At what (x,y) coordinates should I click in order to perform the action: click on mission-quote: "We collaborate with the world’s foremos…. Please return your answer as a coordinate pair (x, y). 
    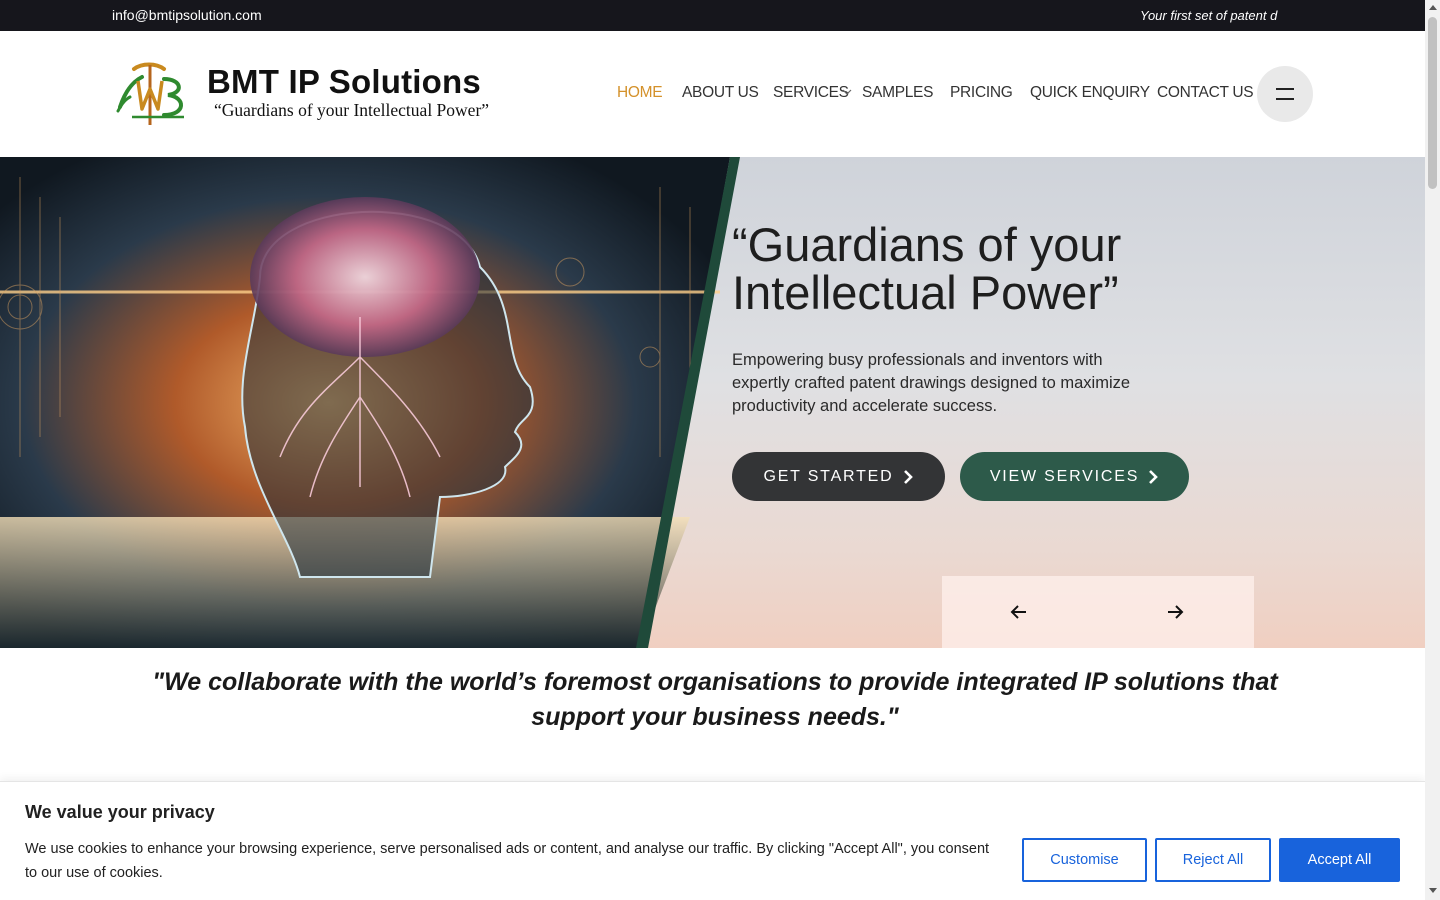
    Looking at the image, I should click on (715, 699).